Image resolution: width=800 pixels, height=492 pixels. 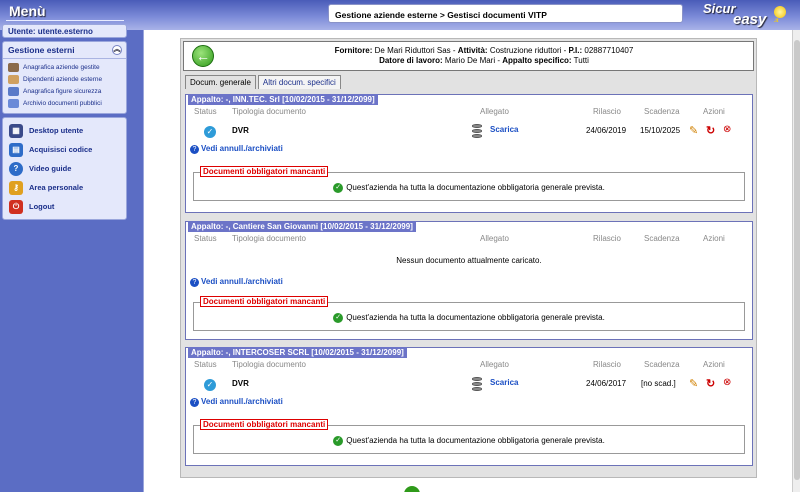 I want to click on doc-scadenza: 15/10/2025, so click(x=660, y=130).